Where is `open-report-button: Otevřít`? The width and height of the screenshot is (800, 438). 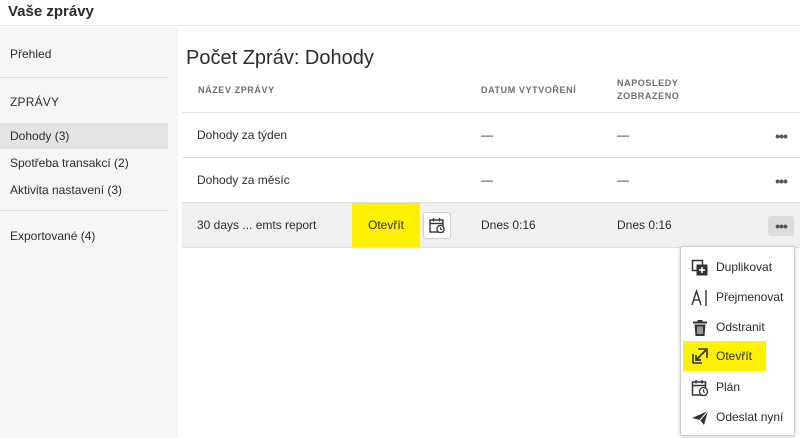
open-report-button: Otevřít is located at coordinates (386, 225).